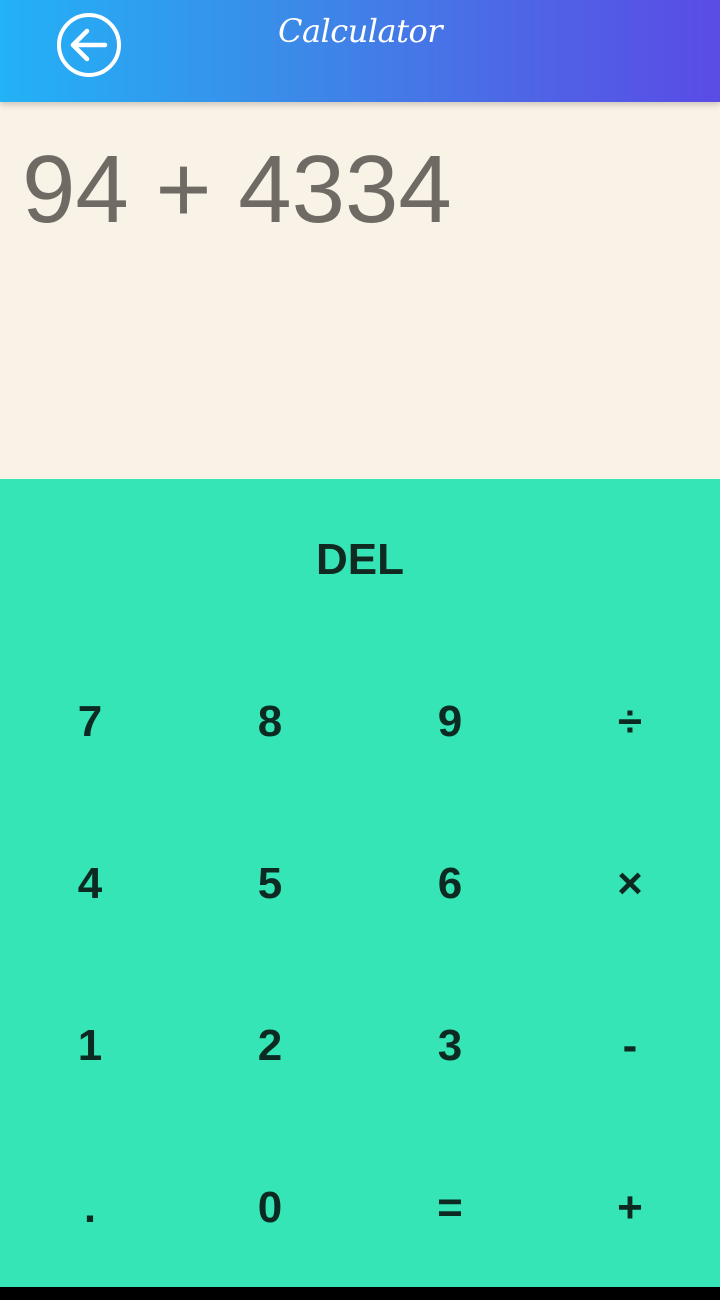  I want to click on decimal-button: ., so click(90, 1208).